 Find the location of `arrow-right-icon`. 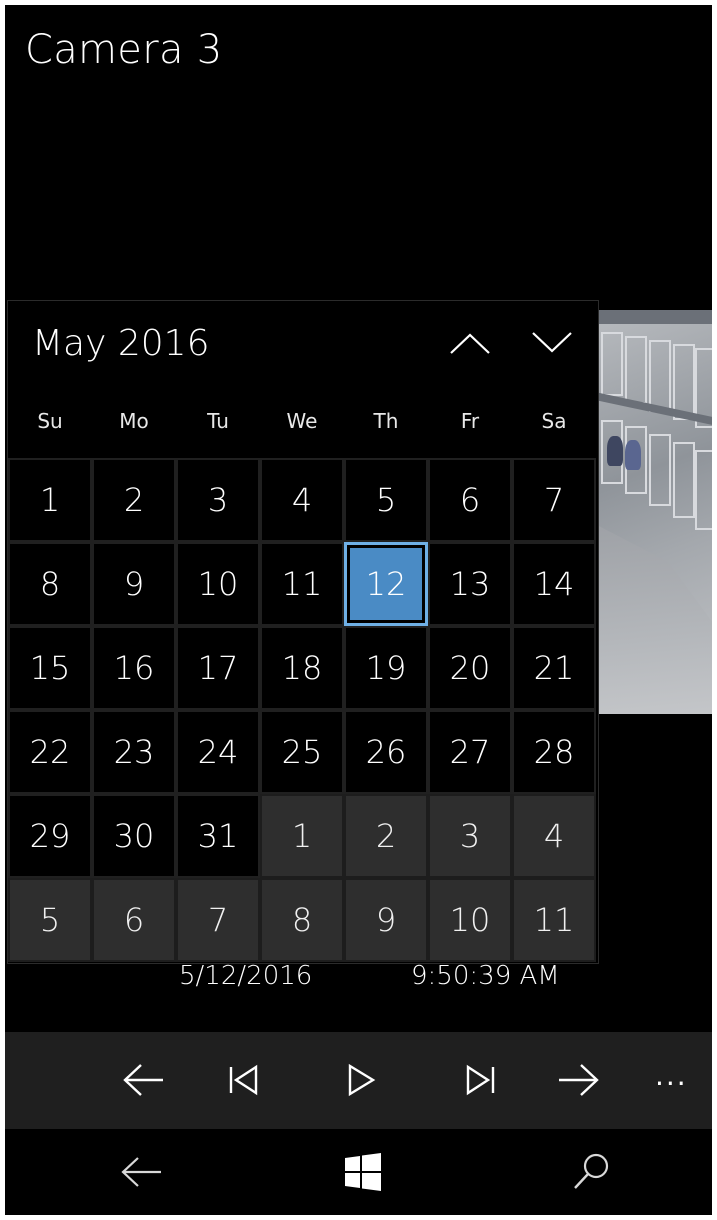

arrow-right-icon is located at coordinates (579, 1080).